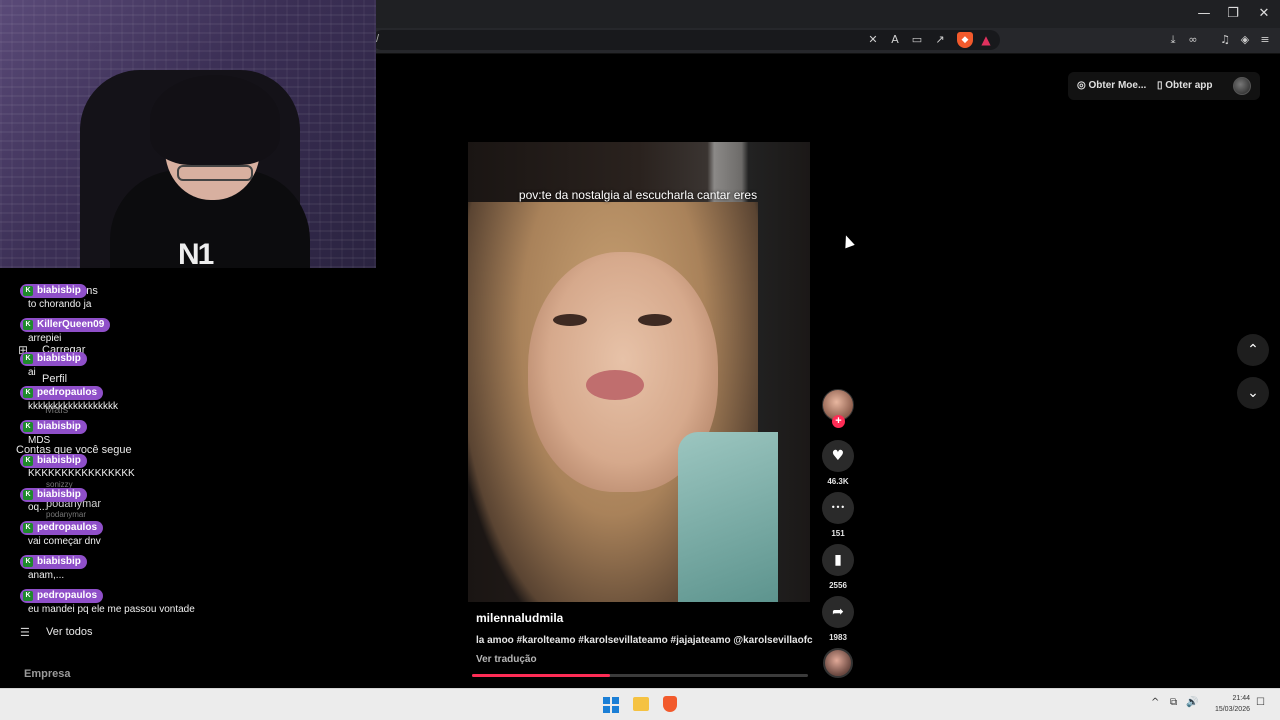 This screenshot has width=1280, height=720. Describe the element at coordinates (65, 325) in the screenshot. I see `chat-username: K KillerQueen09` at that location.